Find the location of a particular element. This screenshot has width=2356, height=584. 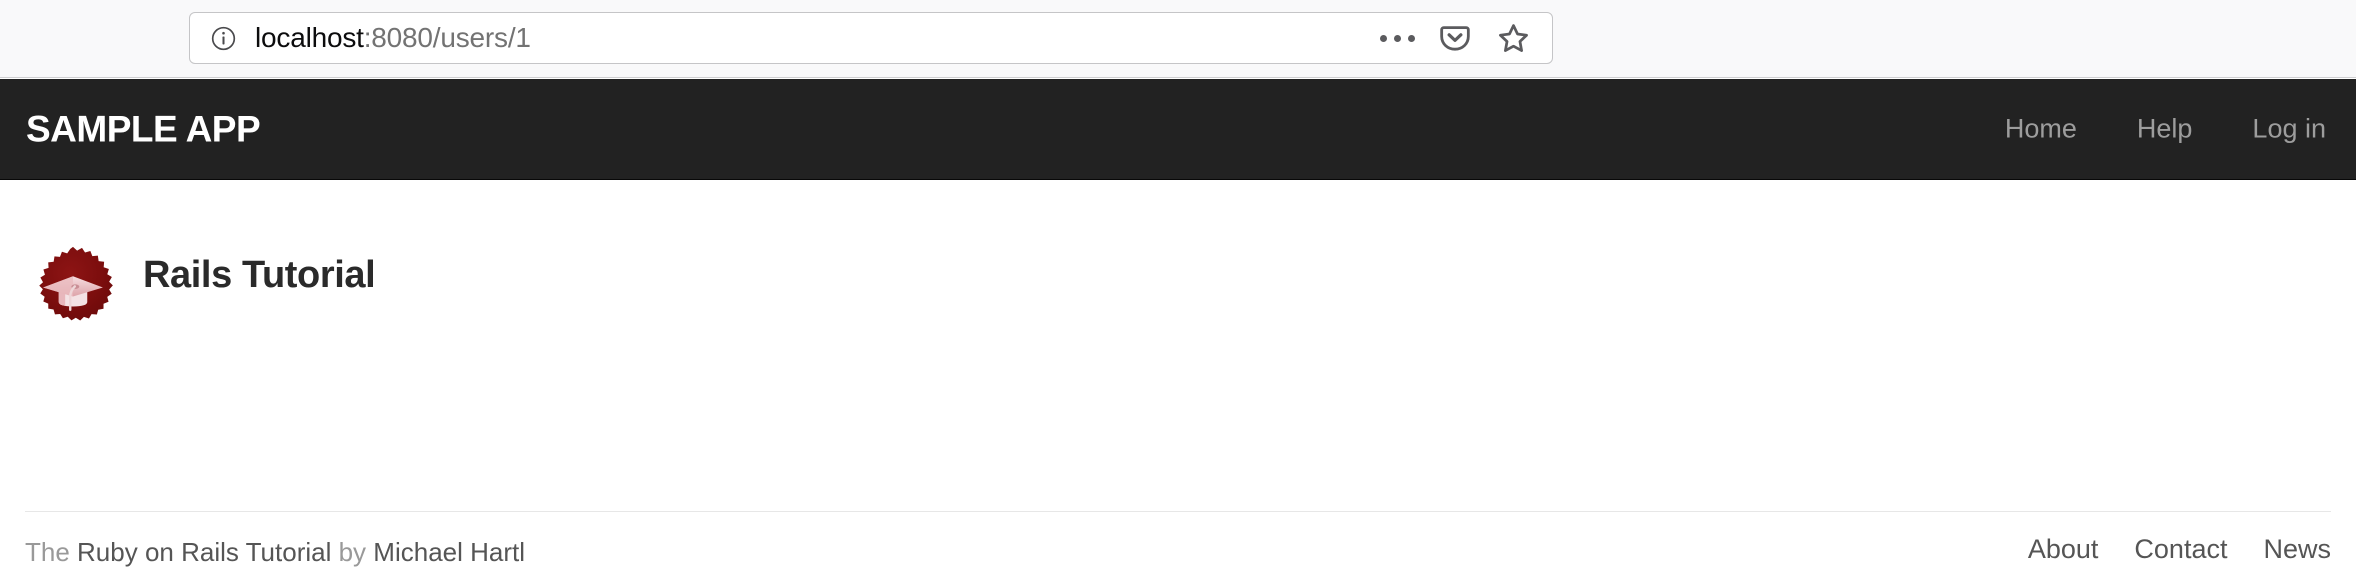

primary-nav: Home Help Log in is located at coordinates (2165, 129).